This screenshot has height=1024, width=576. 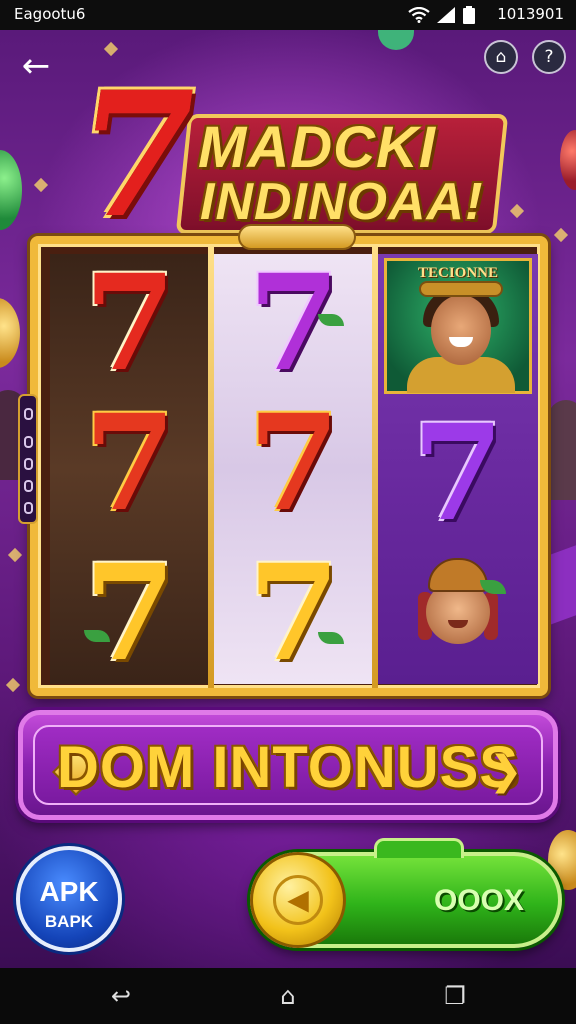 What do you see at coordinates (69, 891) in the screenshot?
I see `apk-title: APK` at bounding box center [69, 891].